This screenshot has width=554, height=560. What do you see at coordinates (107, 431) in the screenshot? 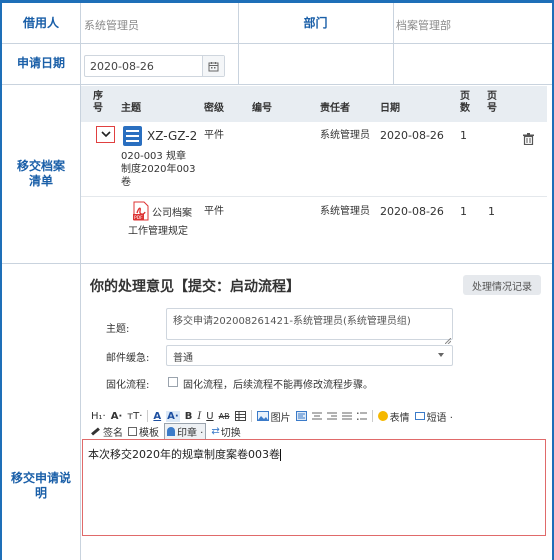
I see `sign-button: 签名` at bounding box center [107, 431].